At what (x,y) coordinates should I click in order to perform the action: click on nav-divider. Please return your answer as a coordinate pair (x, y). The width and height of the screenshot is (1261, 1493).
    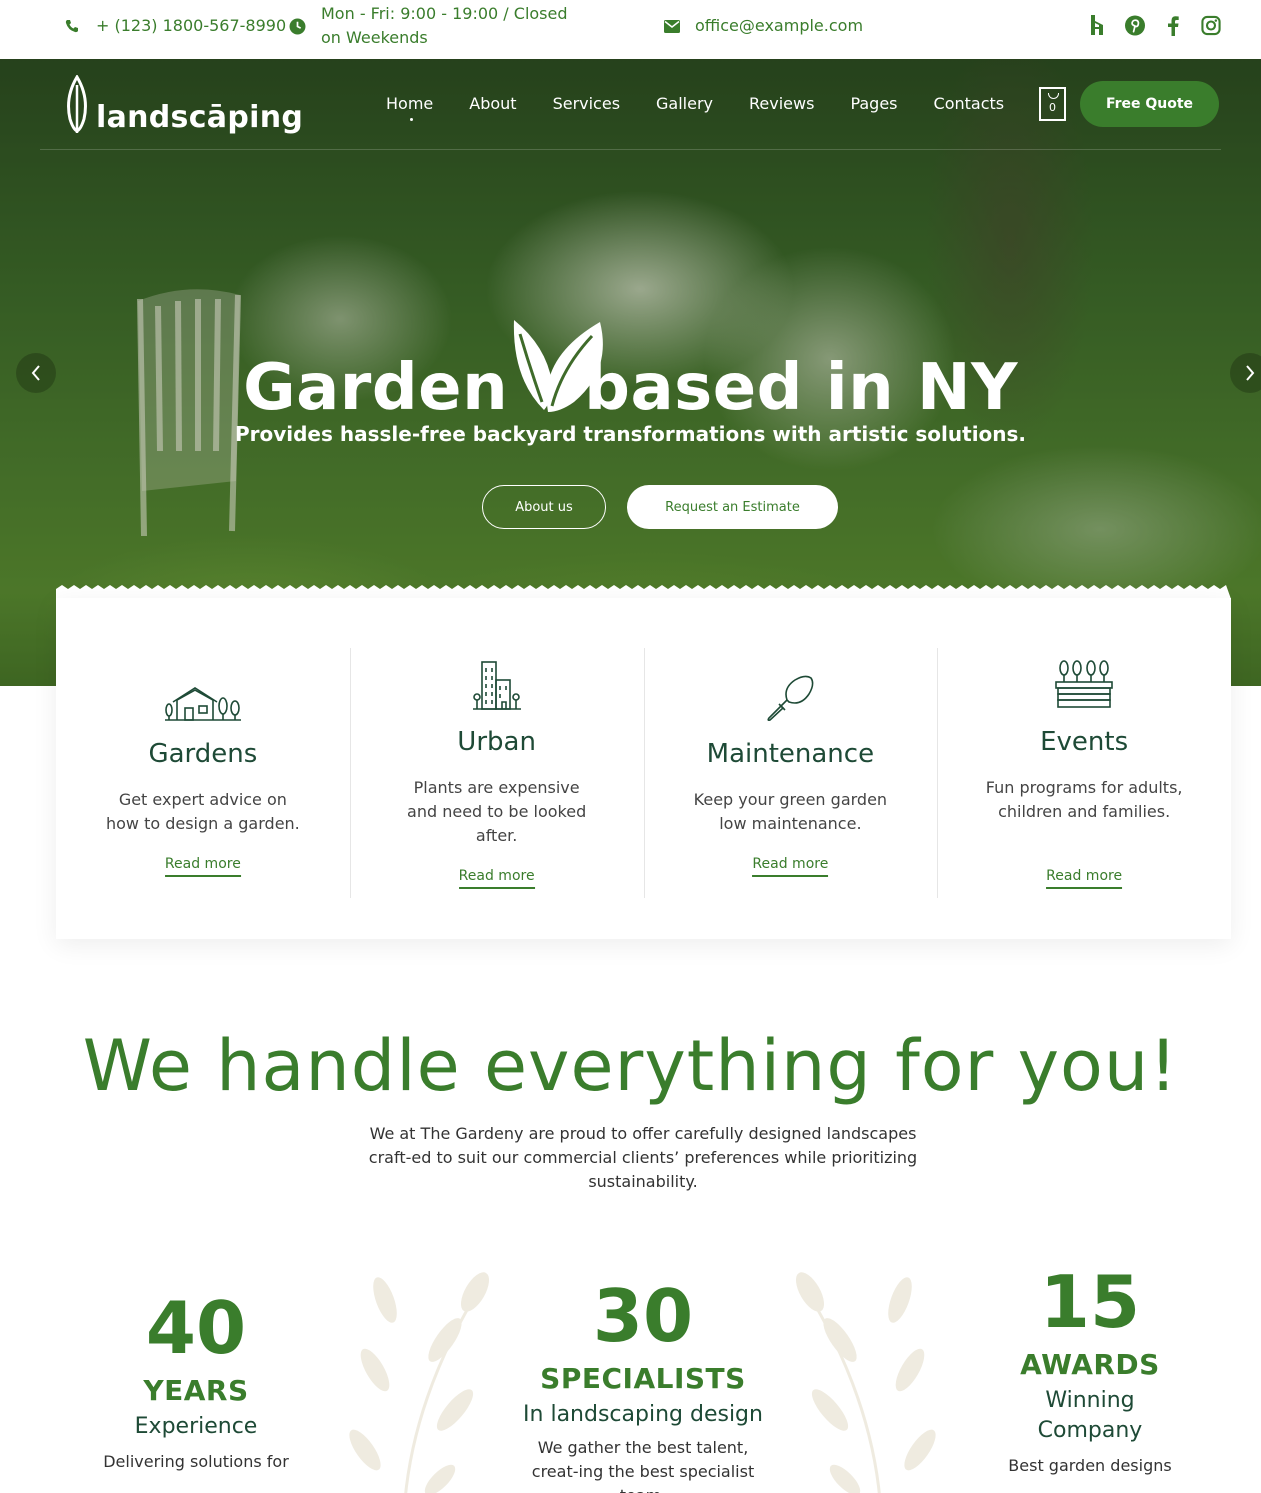
    Looking at the image, I should click on (630, 149).